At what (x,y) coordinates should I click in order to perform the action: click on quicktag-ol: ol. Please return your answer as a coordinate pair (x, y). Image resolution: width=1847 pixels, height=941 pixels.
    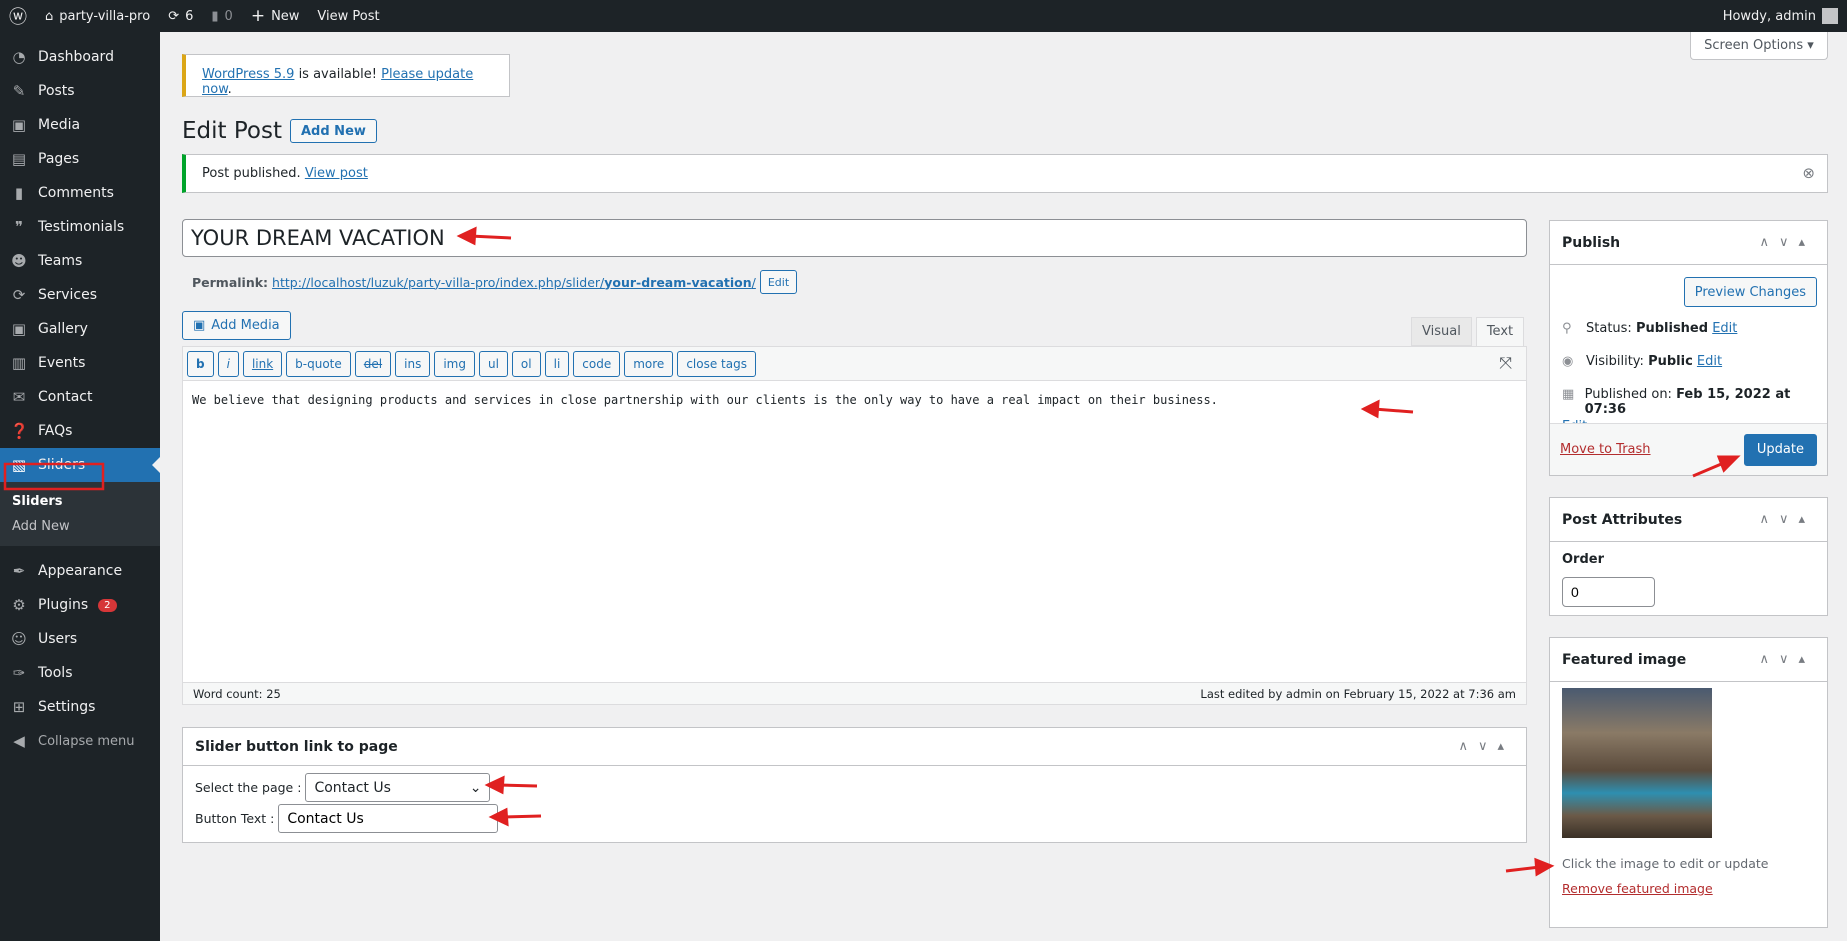
    Looking at the image, I should click on (526, 363).